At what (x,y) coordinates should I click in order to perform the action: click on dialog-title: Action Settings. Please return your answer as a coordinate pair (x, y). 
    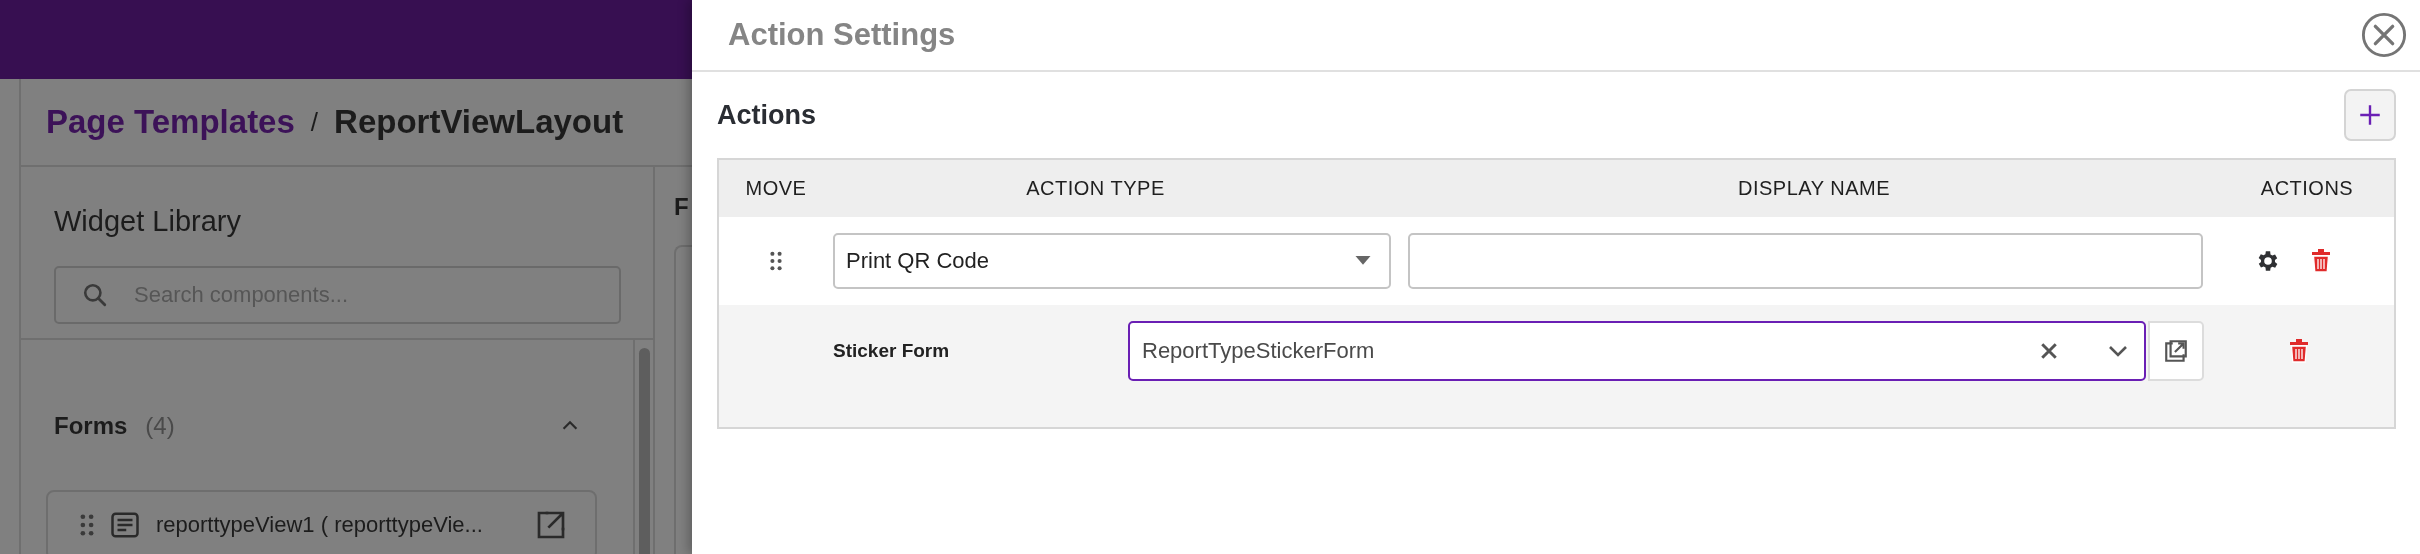
    Looking at the image, I should click on (842, 35).